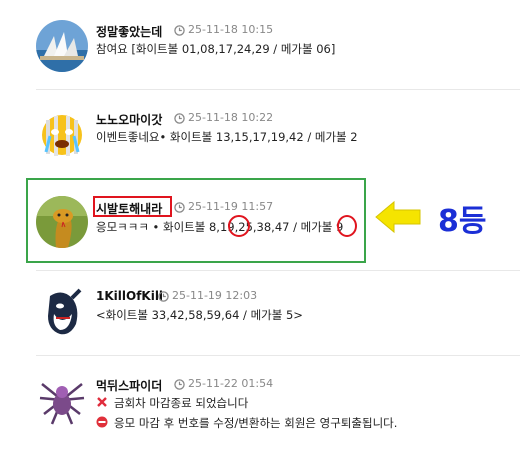  I want to click on comment-text: 응모ㅋㅋㅋ • 화이트볼 8,19,25,38,47 / 메가볼 9, so click(219, 227).